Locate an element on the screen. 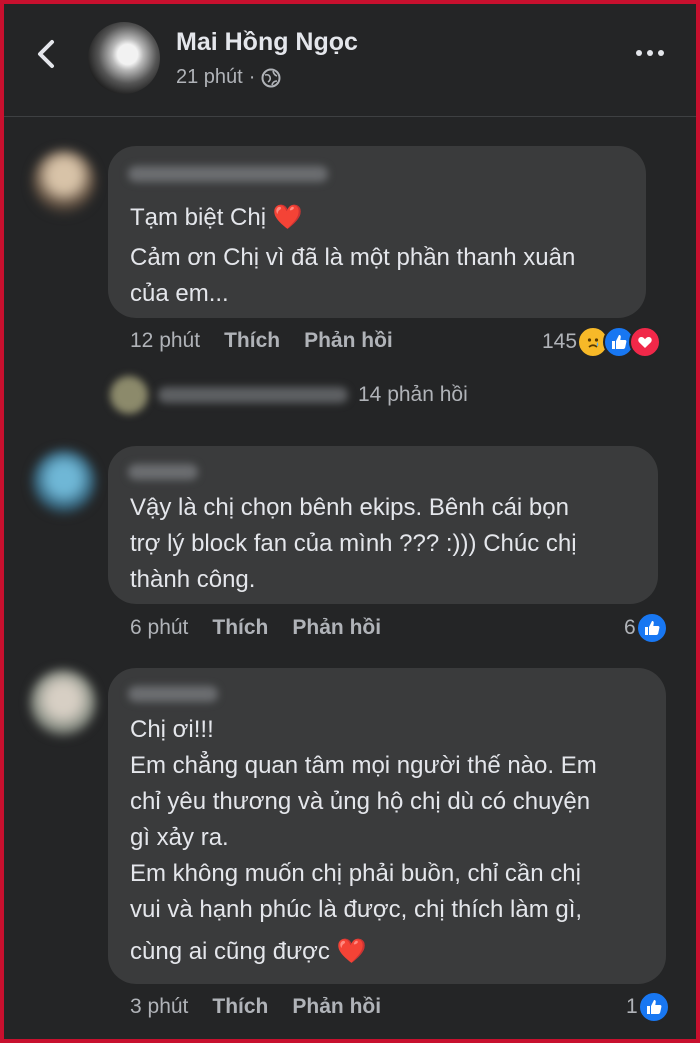 Image resolution: width=700 pixels, height=1043 pixels. reaction-summary: 1 is located at coordinates (648, 1007).